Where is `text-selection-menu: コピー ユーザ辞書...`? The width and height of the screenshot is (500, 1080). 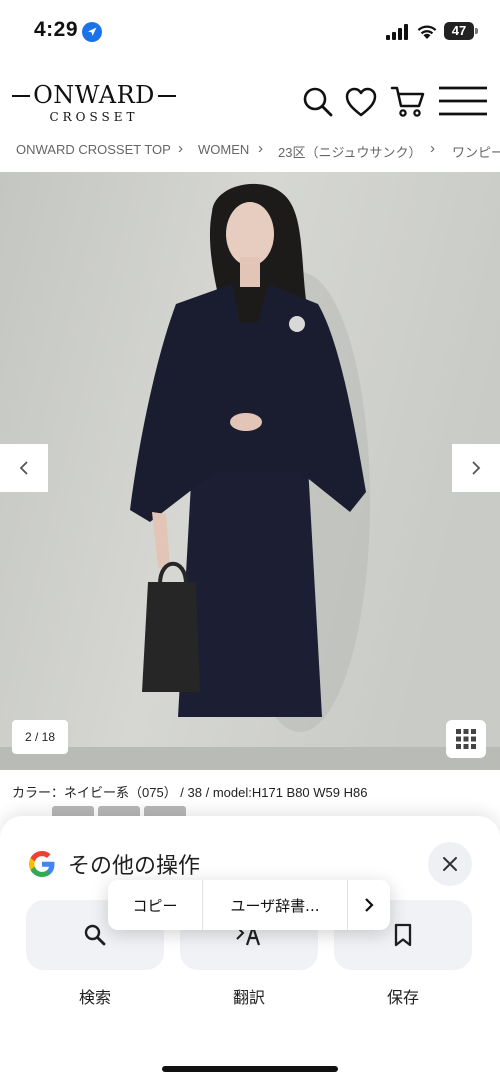
text-selection-menu: コピー ユーザ辞書... is located at coordinates (249, 905).